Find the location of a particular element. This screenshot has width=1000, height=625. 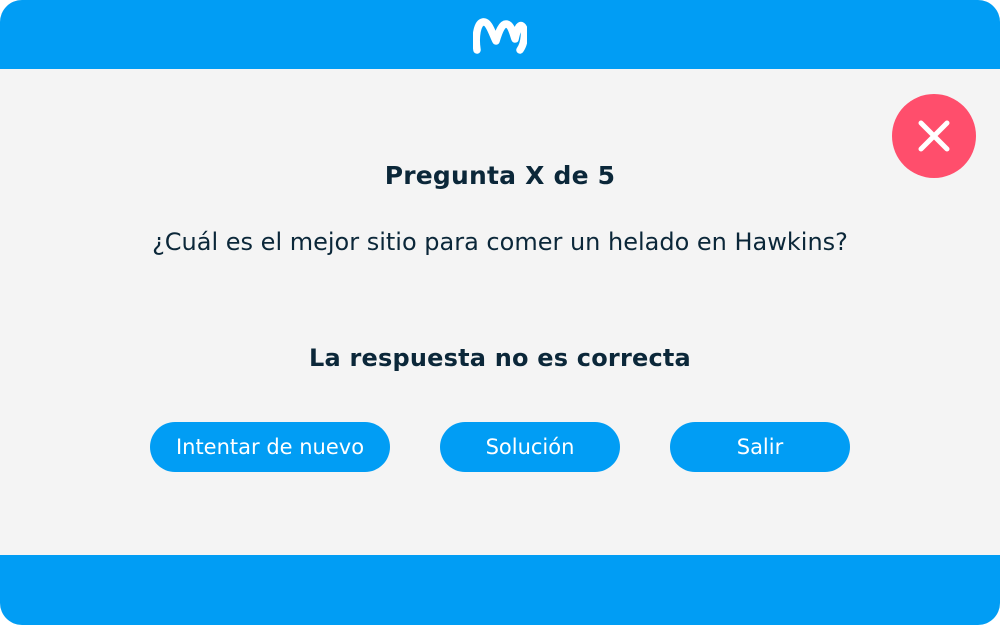

header-bar is located at coordinates (500, 34).